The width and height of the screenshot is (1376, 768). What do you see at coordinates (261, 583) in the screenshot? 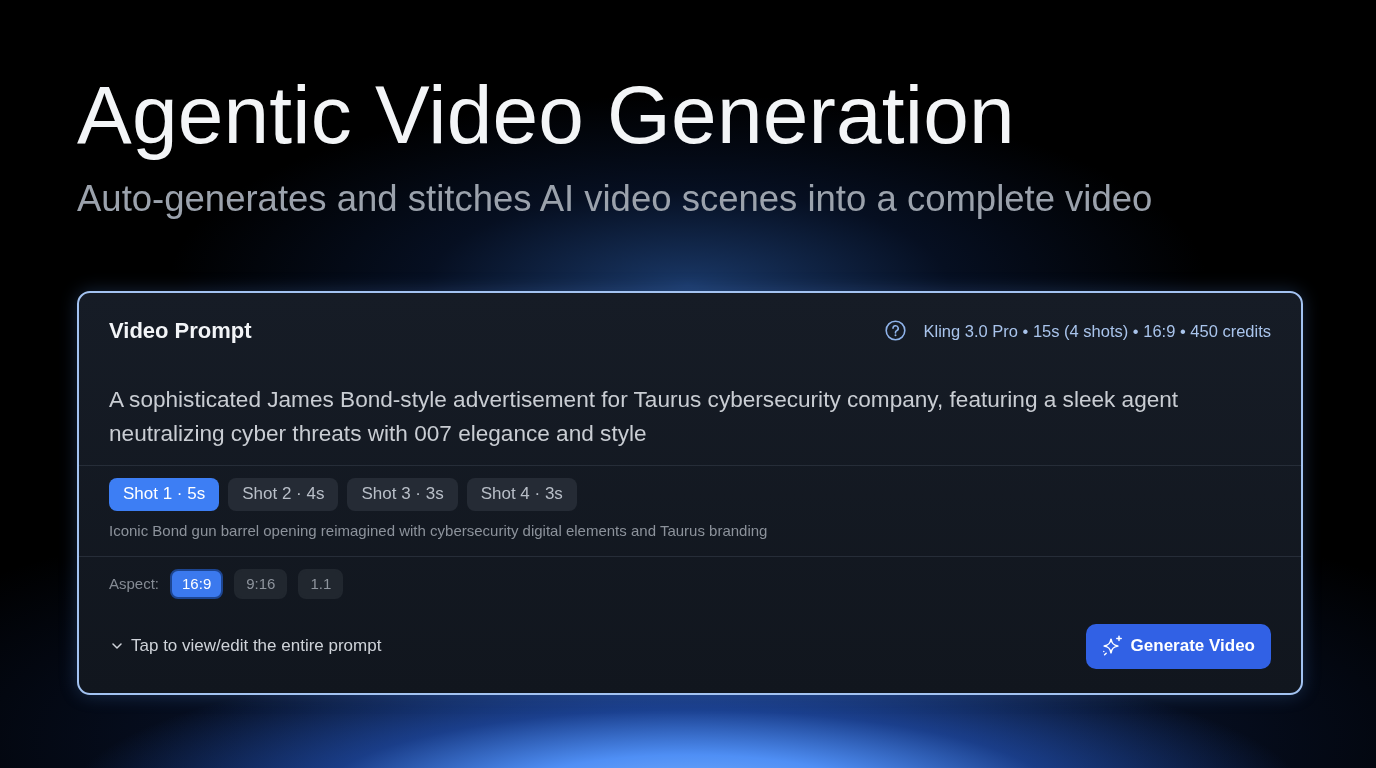
I see `aspect-option: 9:16` at bounding box center [261, 583].